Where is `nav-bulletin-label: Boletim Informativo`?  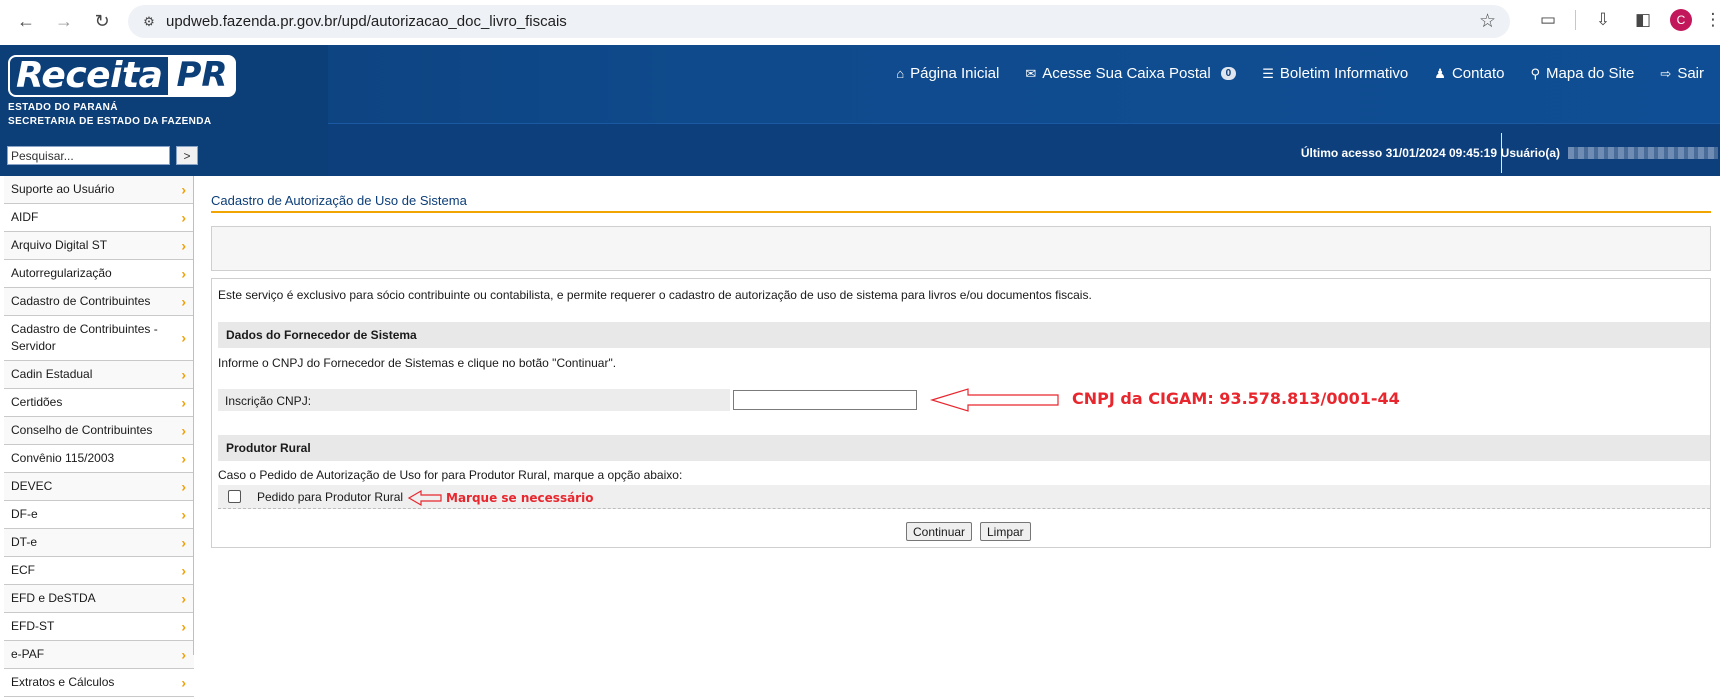
nav-bulletin-label: Boletim Informativo is located at coordinates (1344, 73).